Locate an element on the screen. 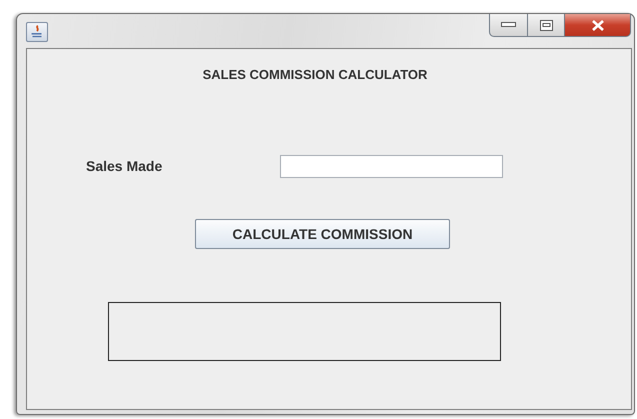 Image resolution: width=637 pixels, height=419 pixels. app-icon is located at coordinates (37, 32).